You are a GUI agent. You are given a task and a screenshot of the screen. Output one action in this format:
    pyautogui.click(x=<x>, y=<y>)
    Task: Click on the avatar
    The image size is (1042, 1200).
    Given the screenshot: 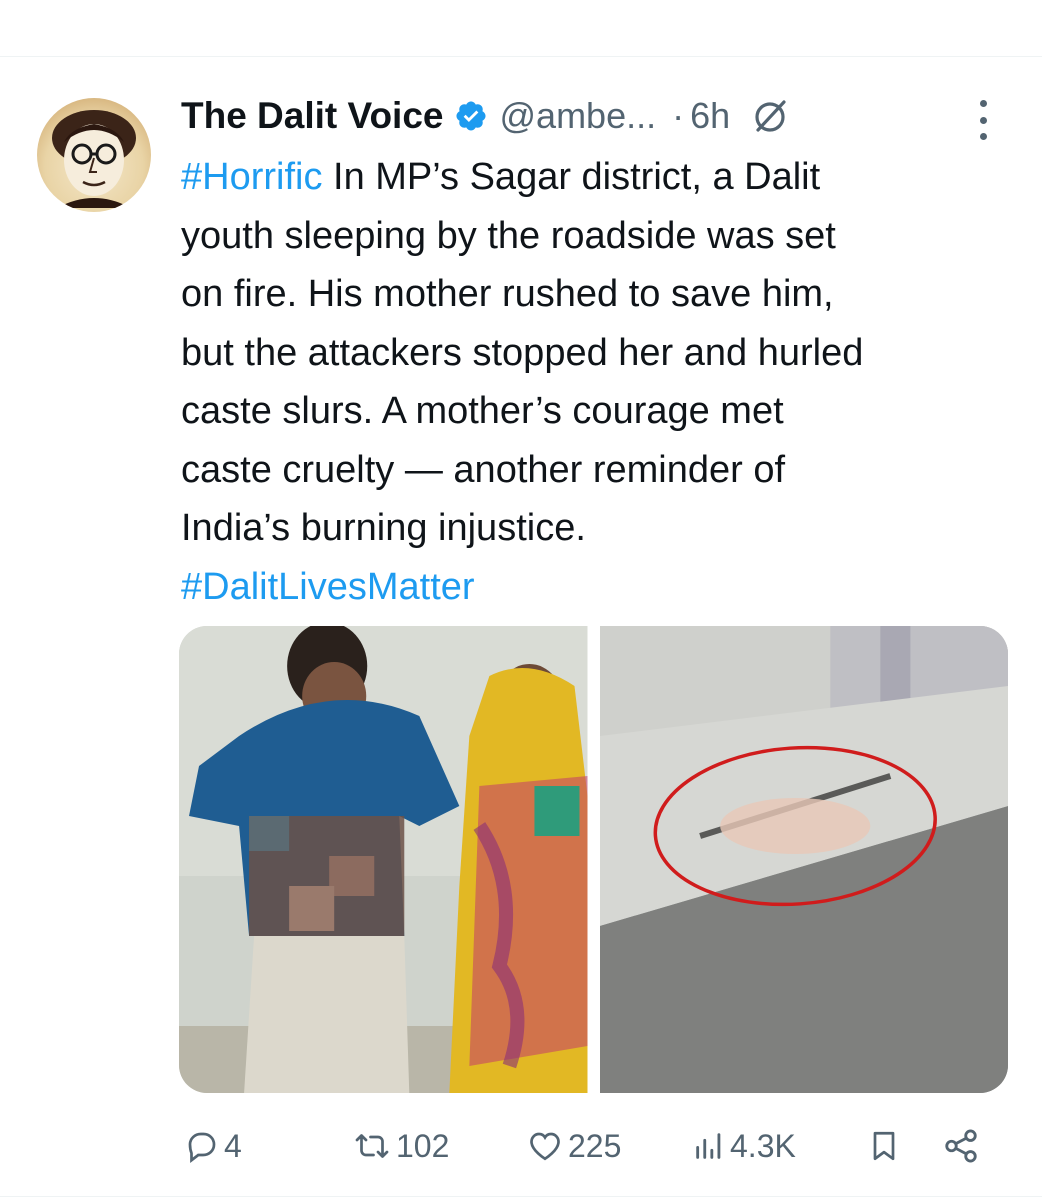 What is the action you would take?
    pyautogui.click(x=94, y=155)
    